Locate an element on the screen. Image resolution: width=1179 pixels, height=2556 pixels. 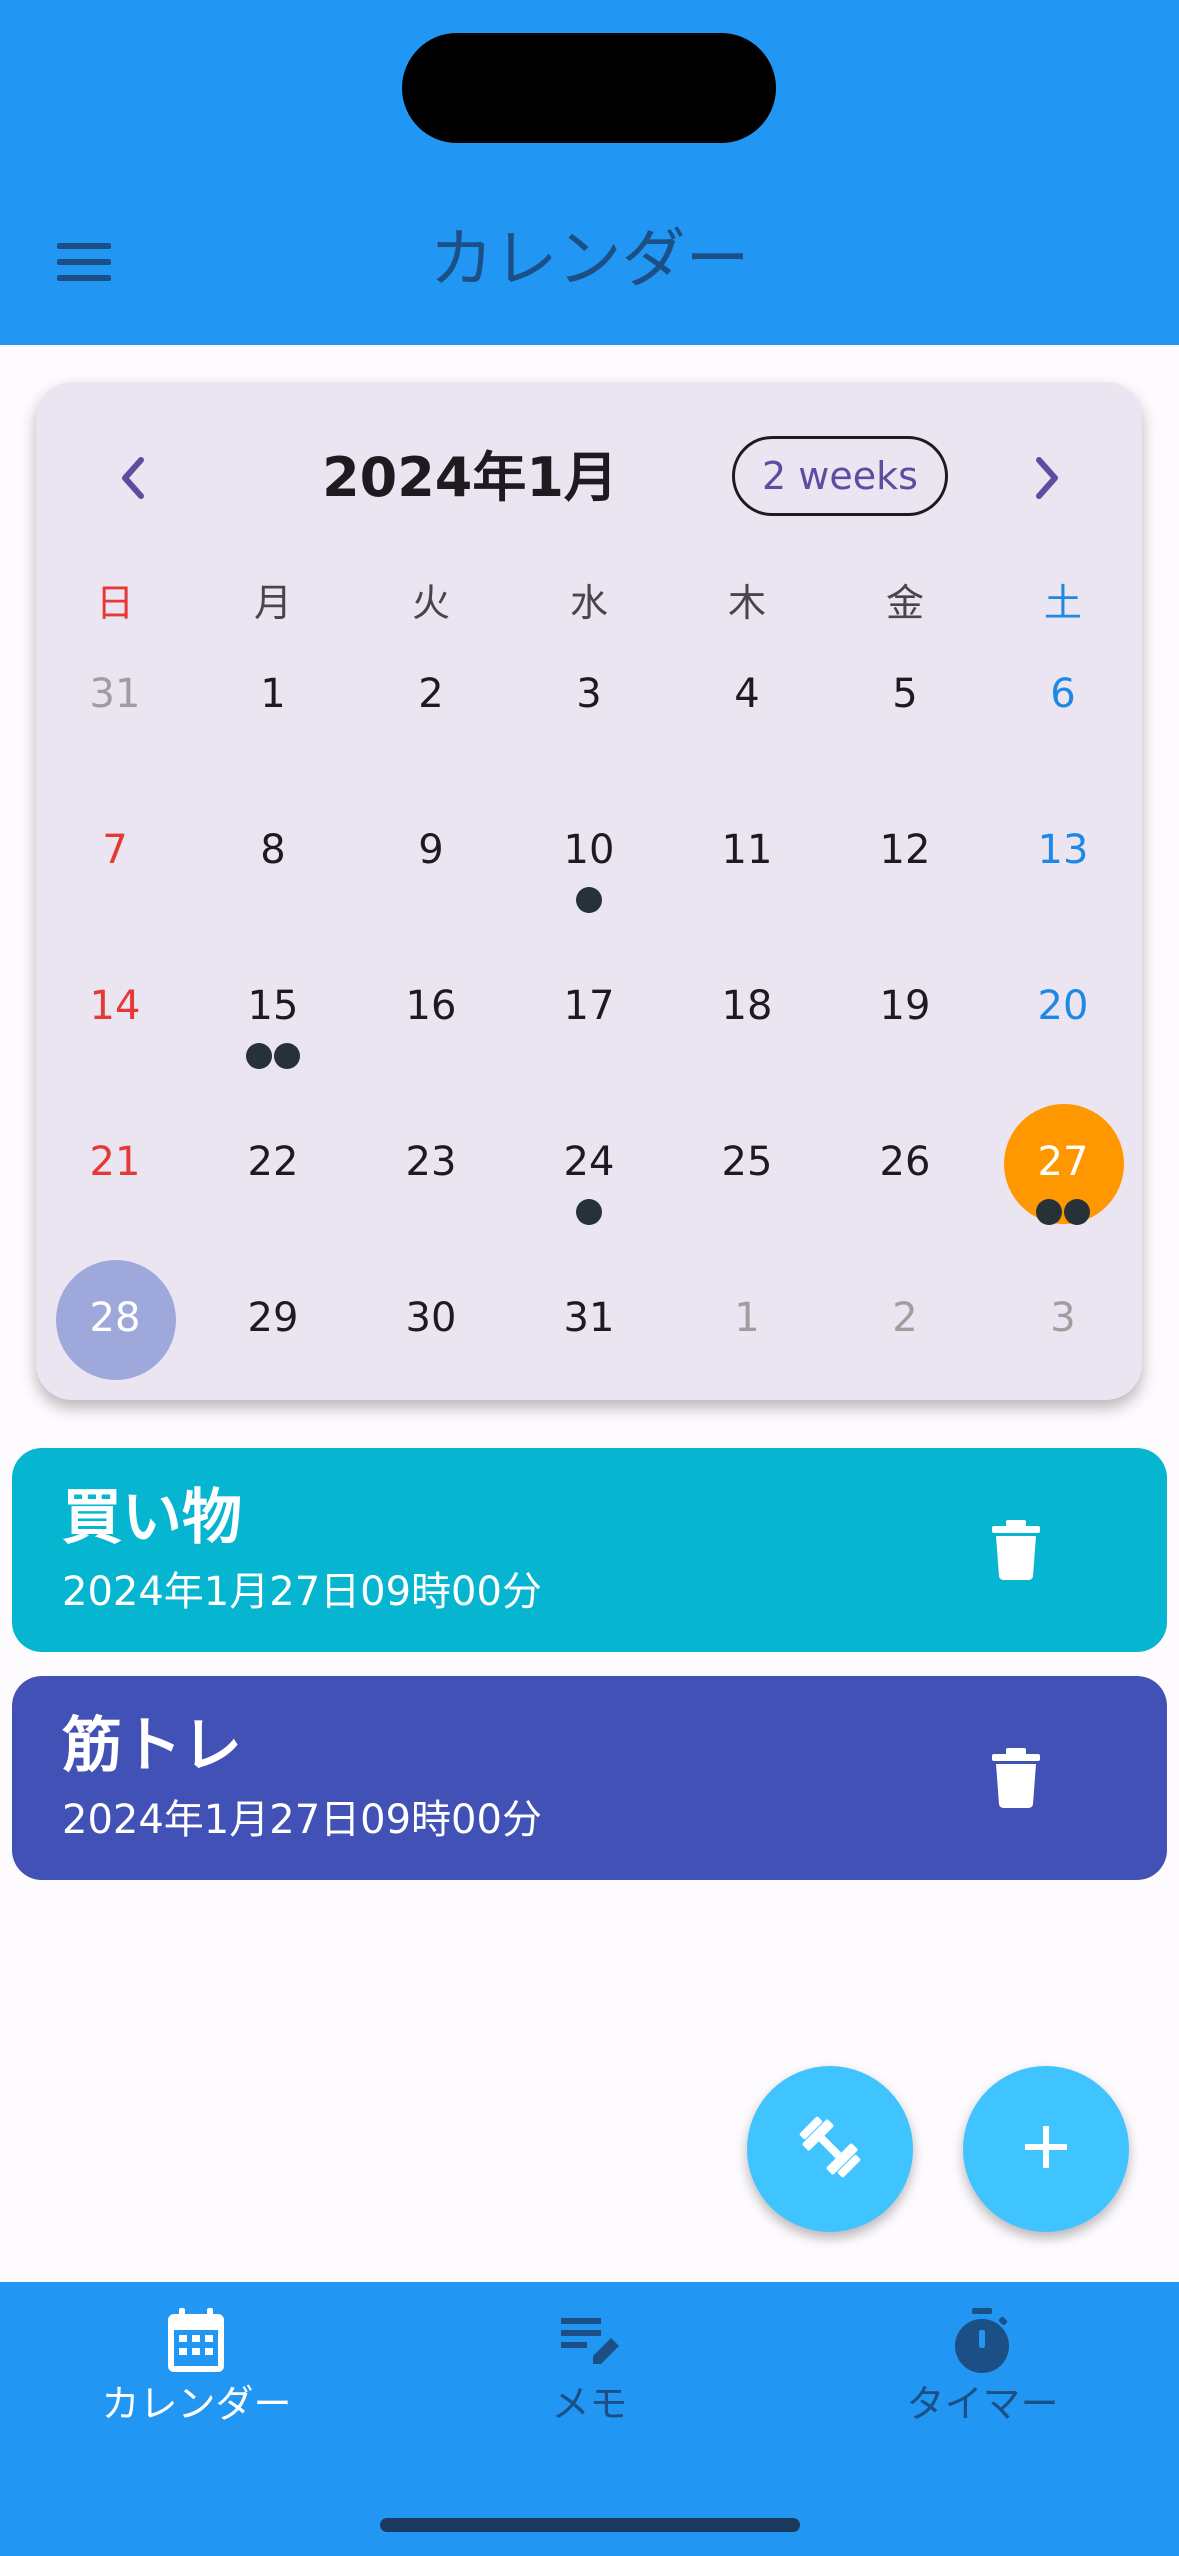
event-datetime: 2024年1月27日09時00分 is located at coordinates (302, 1592).